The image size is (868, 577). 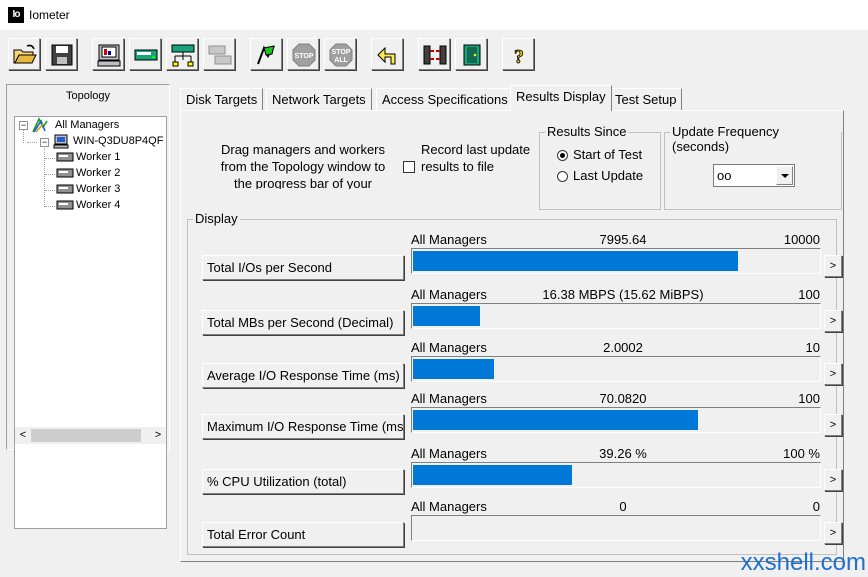 What do you see at coordinates (158, 435) in the screenshot?
I see `scroll-right-button: >` at bounding box center [158, 435].